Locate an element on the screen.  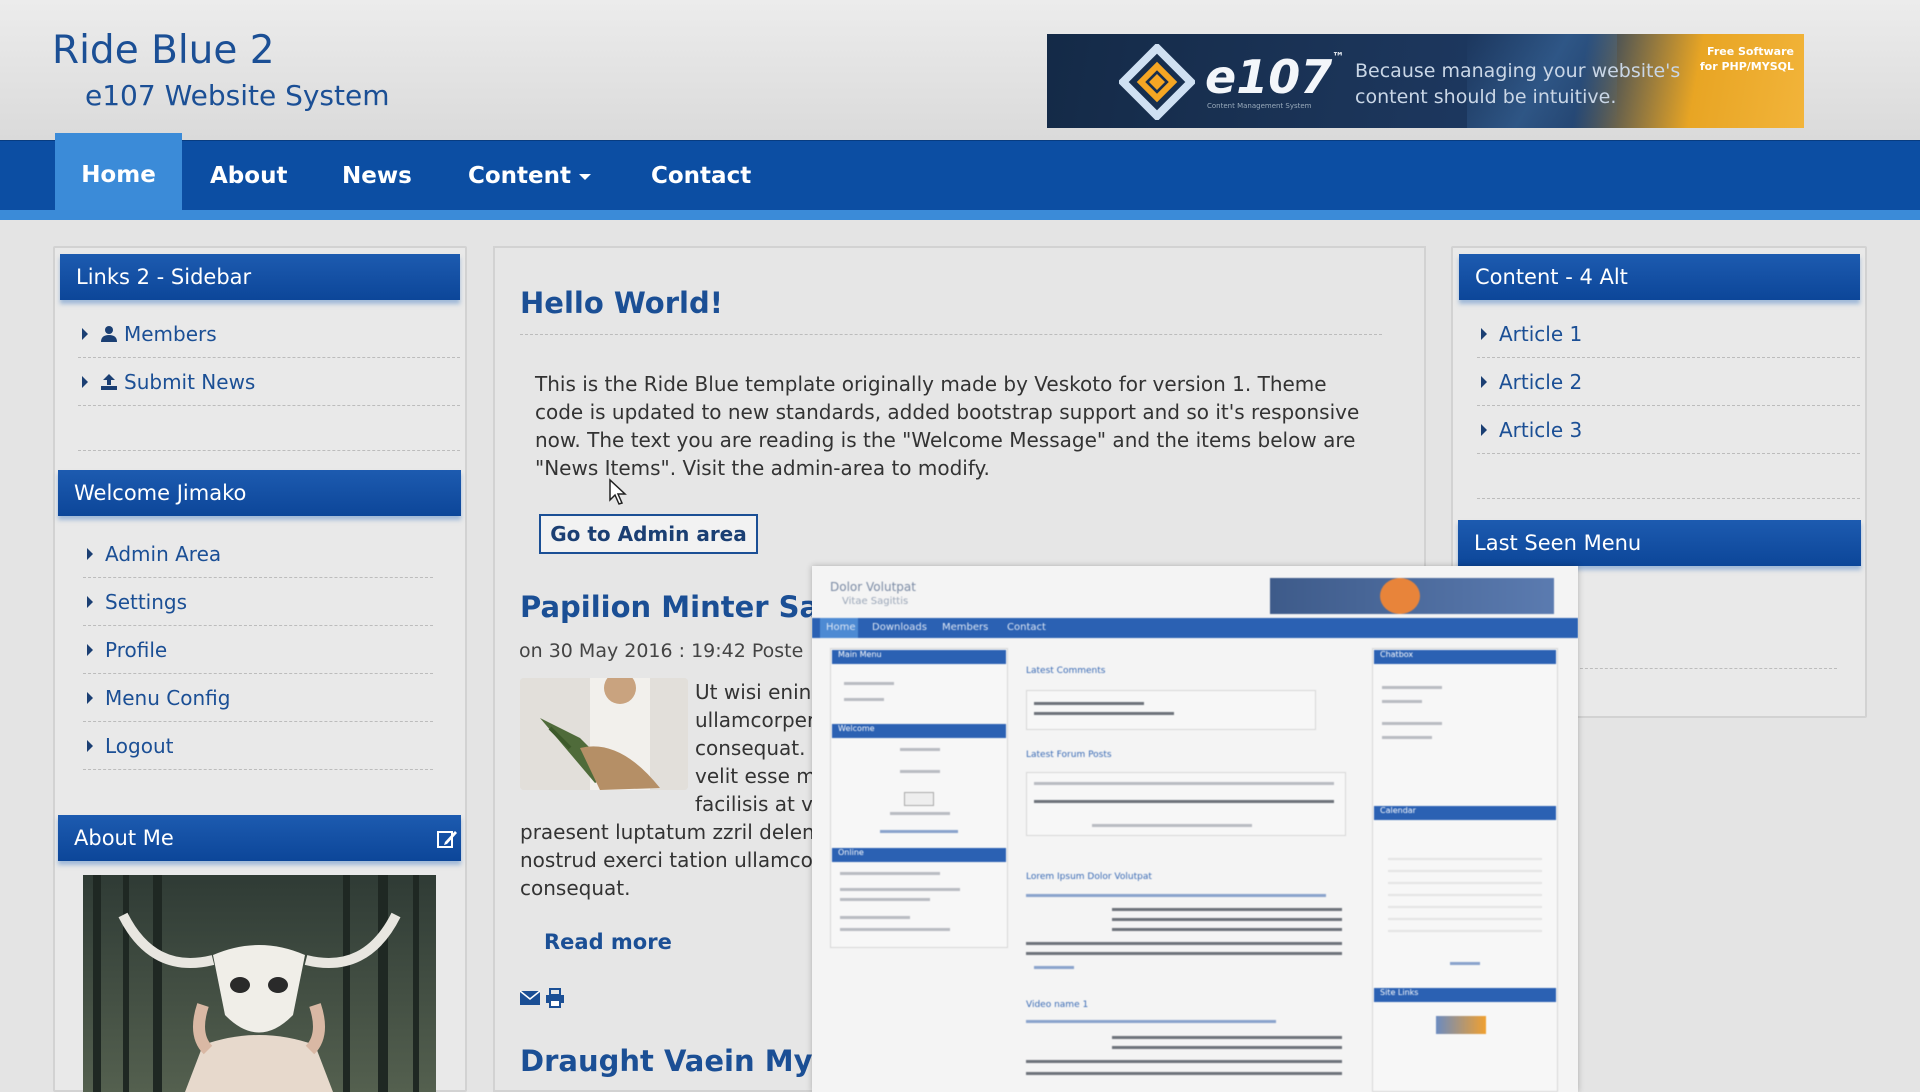
about-panel-label: About Me is located at coordinates (124, 838).